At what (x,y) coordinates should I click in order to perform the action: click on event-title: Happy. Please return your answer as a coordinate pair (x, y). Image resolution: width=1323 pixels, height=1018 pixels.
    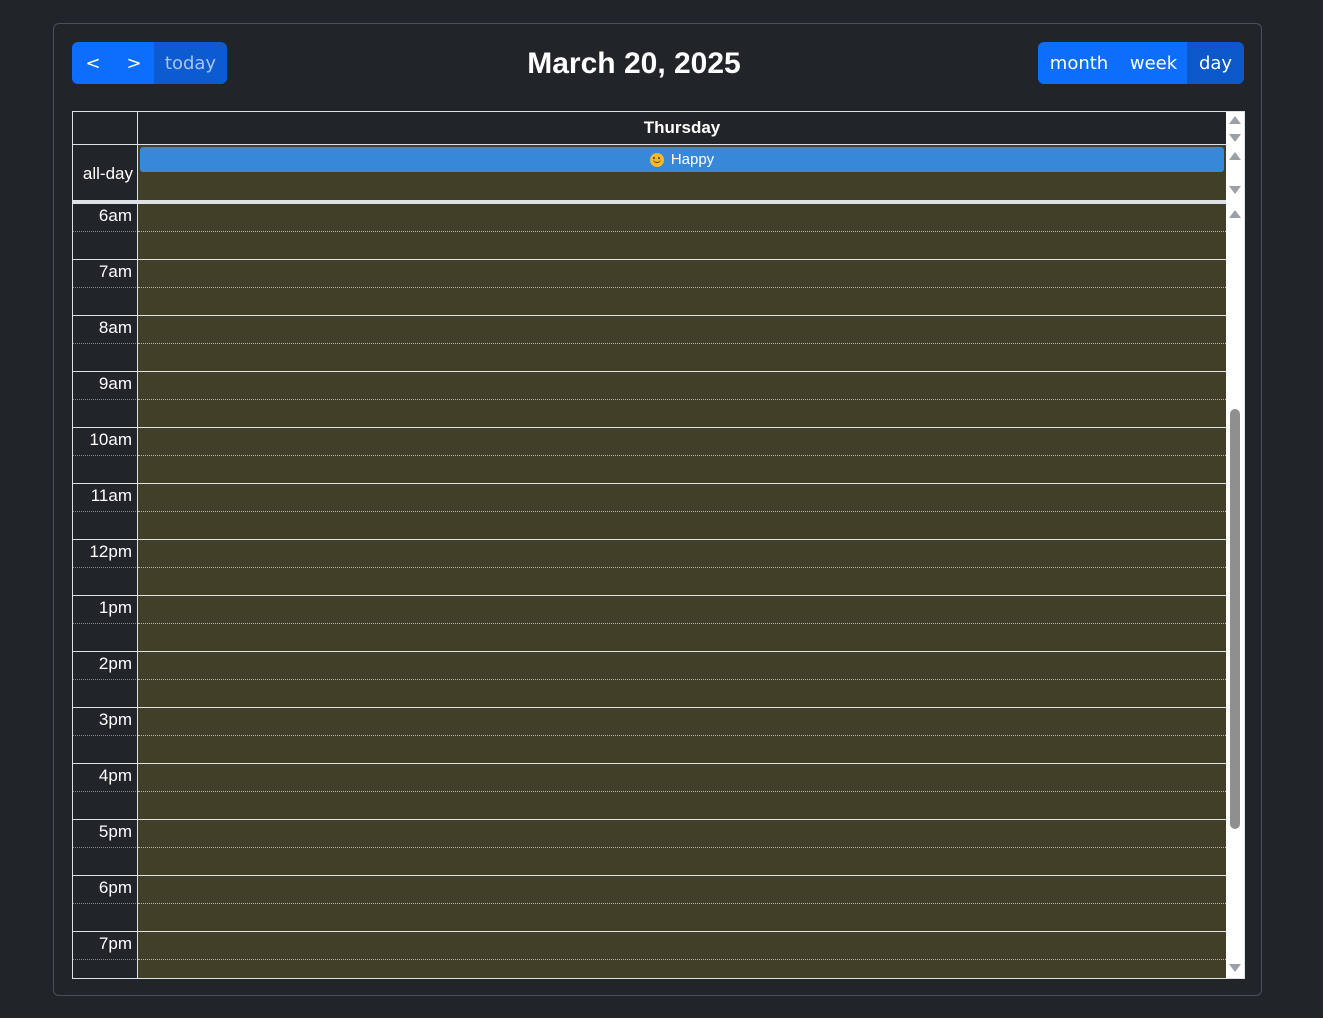
    Looking at the image, I should click on (692, 159).